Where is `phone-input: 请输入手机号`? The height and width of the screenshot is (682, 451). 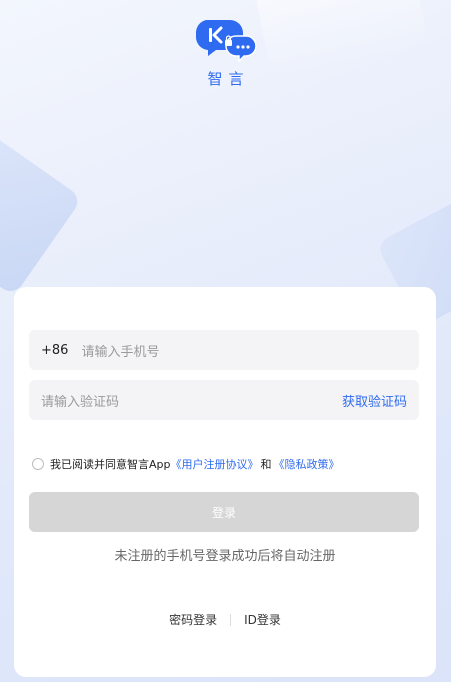
phone-input: 请输入手机号 is located at coordinates (120, 350).